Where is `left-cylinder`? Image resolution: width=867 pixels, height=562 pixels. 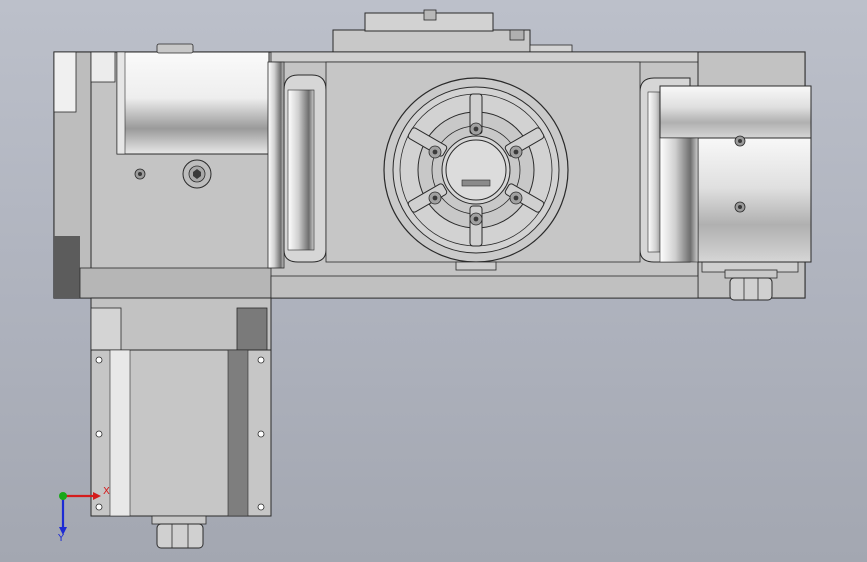 left-cylinder is located at coordinates (193, 99).